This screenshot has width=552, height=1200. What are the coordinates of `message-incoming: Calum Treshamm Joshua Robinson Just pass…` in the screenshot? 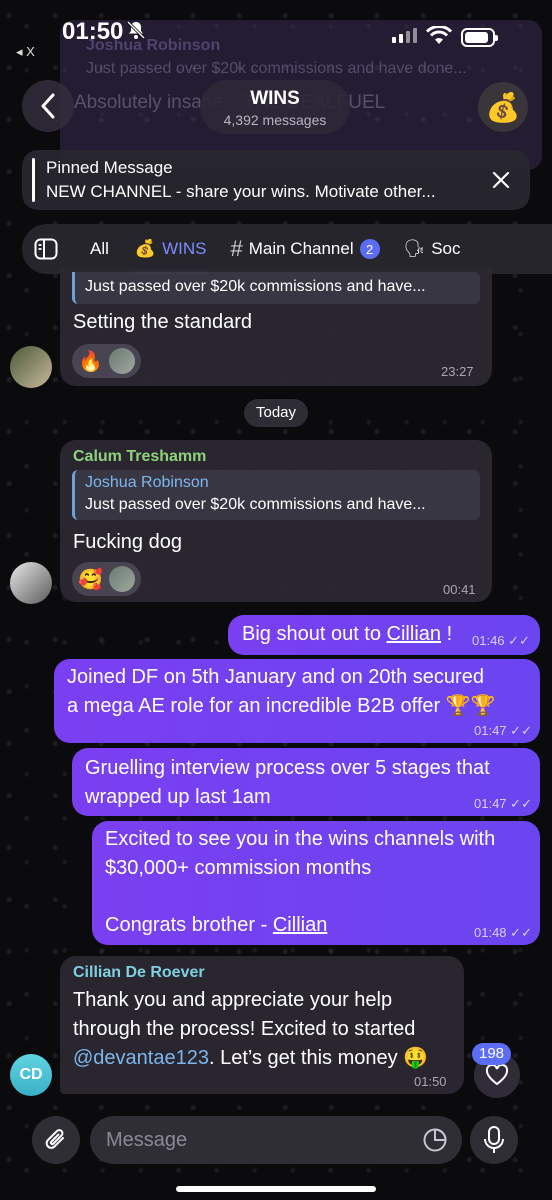 It's located at (276, 521).